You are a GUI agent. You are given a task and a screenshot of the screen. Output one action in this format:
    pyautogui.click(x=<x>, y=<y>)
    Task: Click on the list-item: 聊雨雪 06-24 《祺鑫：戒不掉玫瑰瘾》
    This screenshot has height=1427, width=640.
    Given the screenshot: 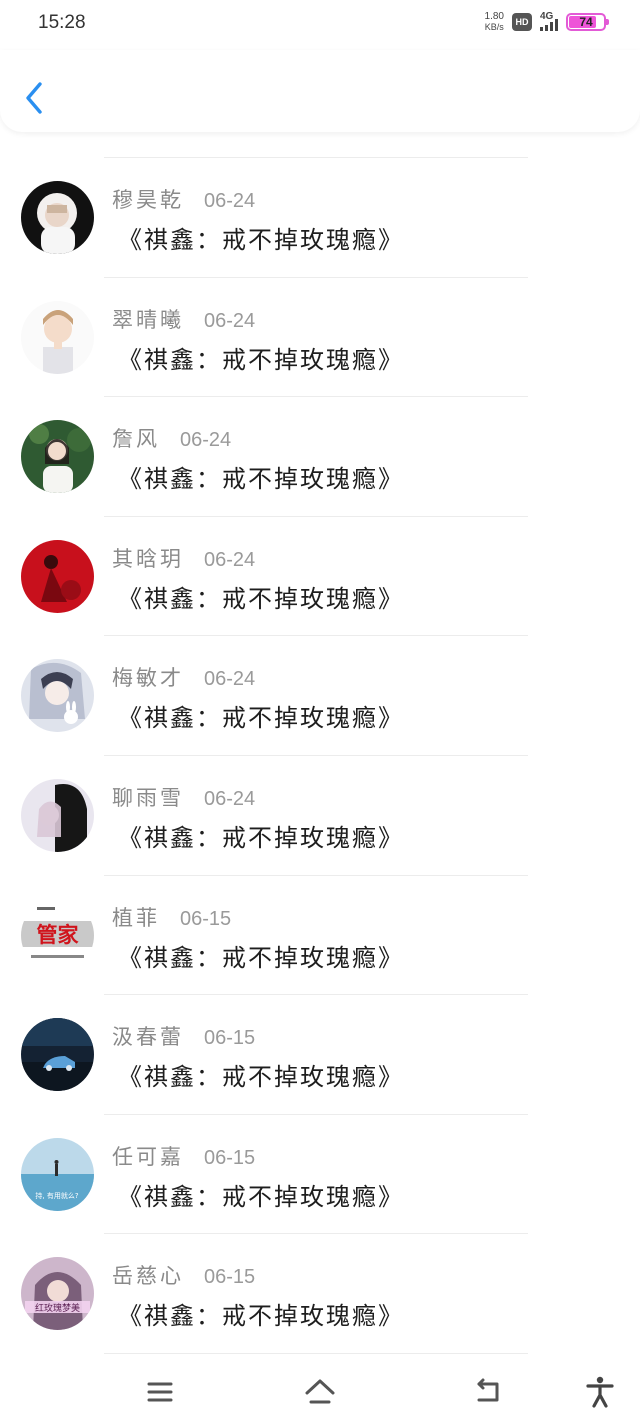 What is the action you would take?
    pyautogui.click(x=320, y=816)
    